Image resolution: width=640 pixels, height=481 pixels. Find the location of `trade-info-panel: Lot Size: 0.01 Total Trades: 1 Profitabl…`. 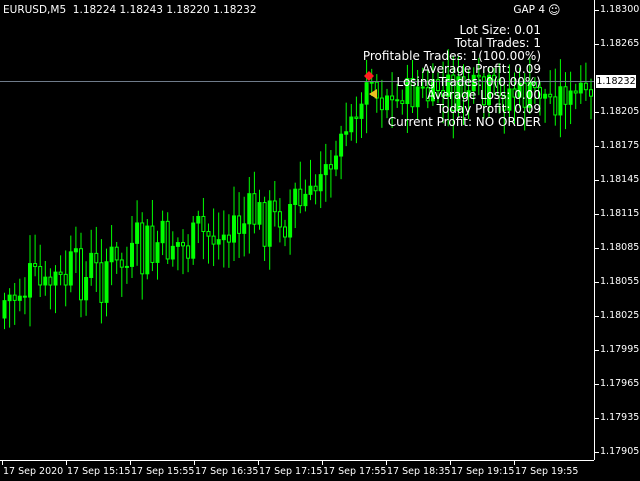

trade-info-panel: Lot Size: 0.01 Total Trades: 1 Profitabl… is located at coordinates (452, 76).